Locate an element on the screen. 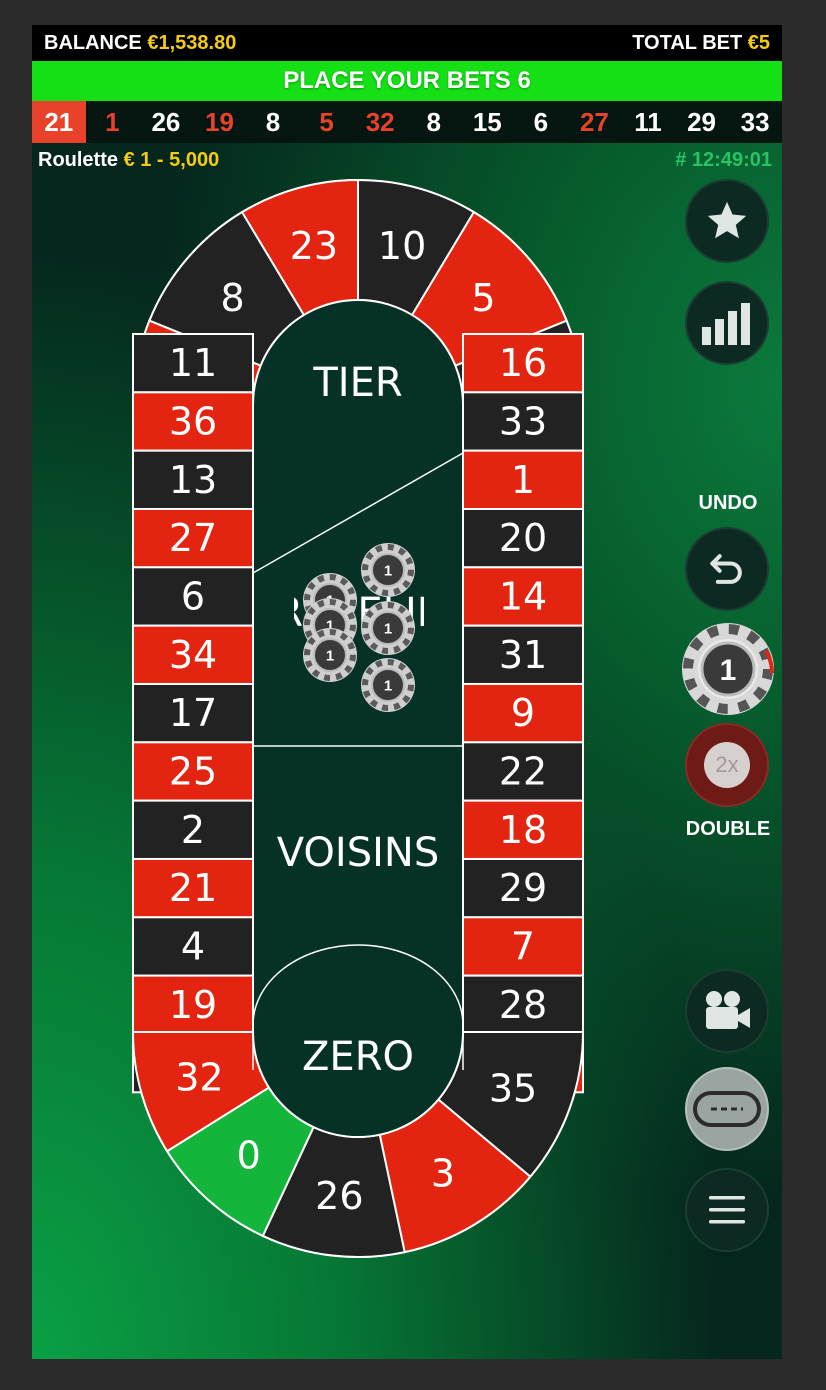 The width and height of the screenshot is (826, 1390). chip-icon: 1 is located at coordinates (728, 669).